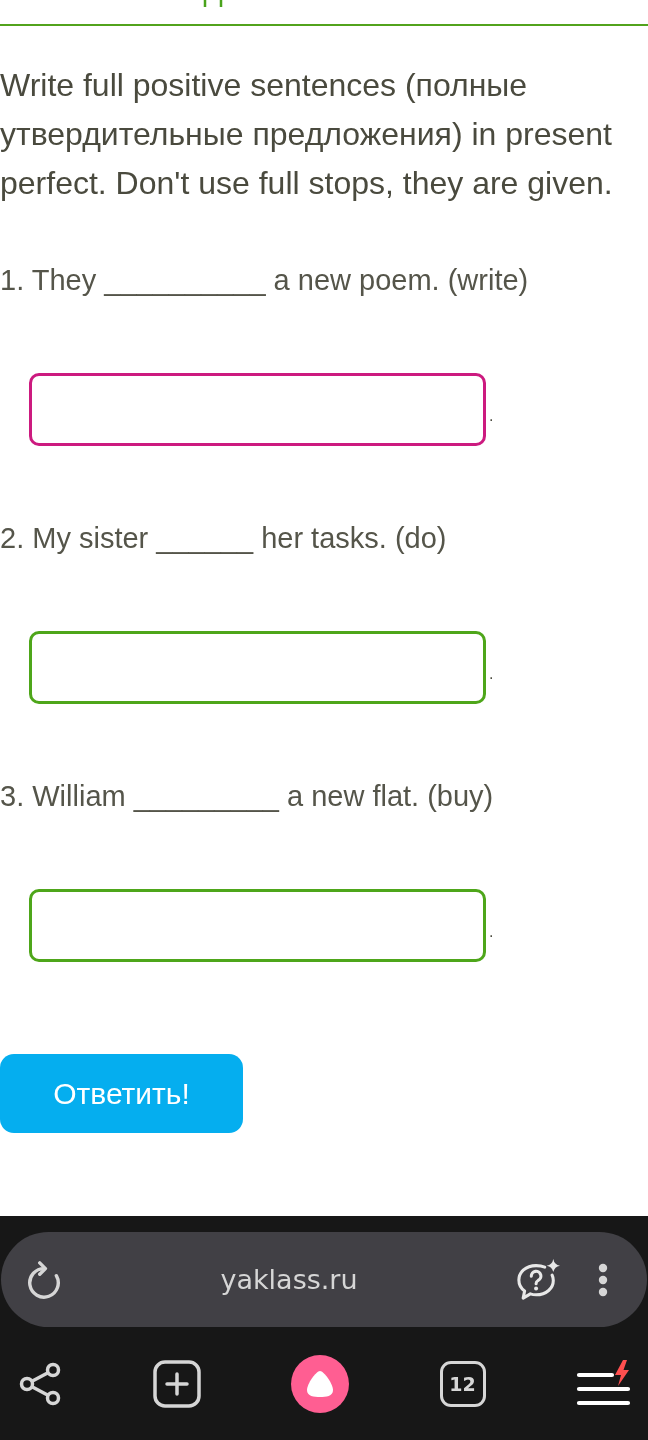  I want to click on question-text: 1. They __________ a new poem. (write), so click(264, 280).